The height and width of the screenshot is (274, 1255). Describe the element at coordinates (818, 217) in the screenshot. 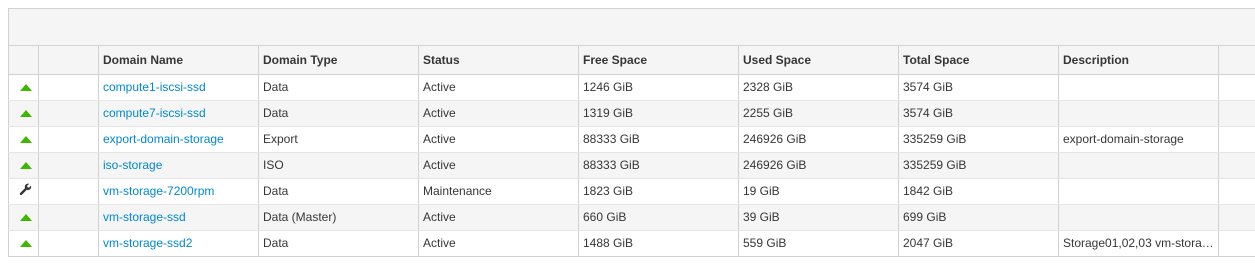

I see `used-space-cell: 39 GiB` at that location.